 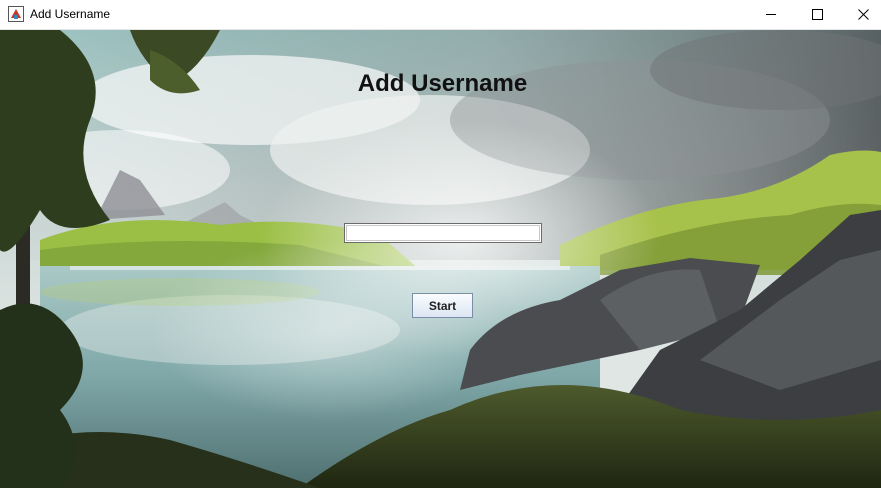 What do you see at coordinates (442, 305) in the screenshot?
I see `start-button: Start` at bounding box center [442, 305].